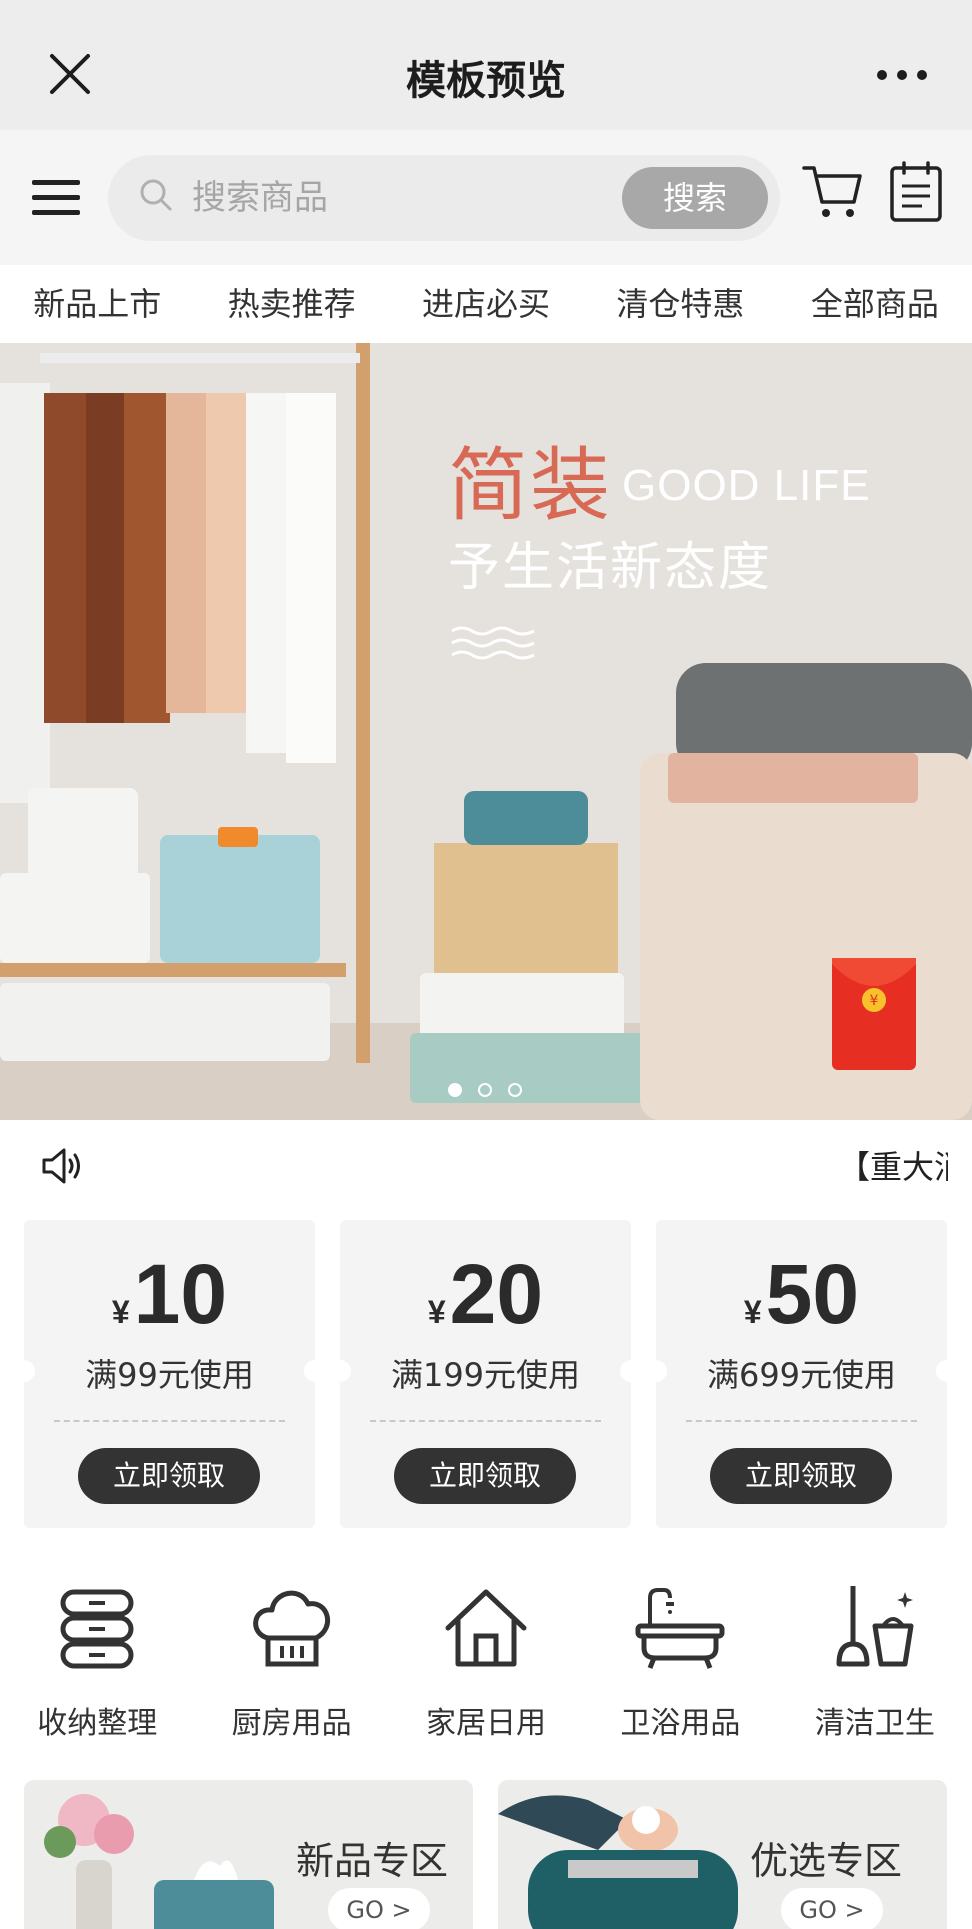  I want to click on tab-clearance: 清仓特惠, so click(680, 304).